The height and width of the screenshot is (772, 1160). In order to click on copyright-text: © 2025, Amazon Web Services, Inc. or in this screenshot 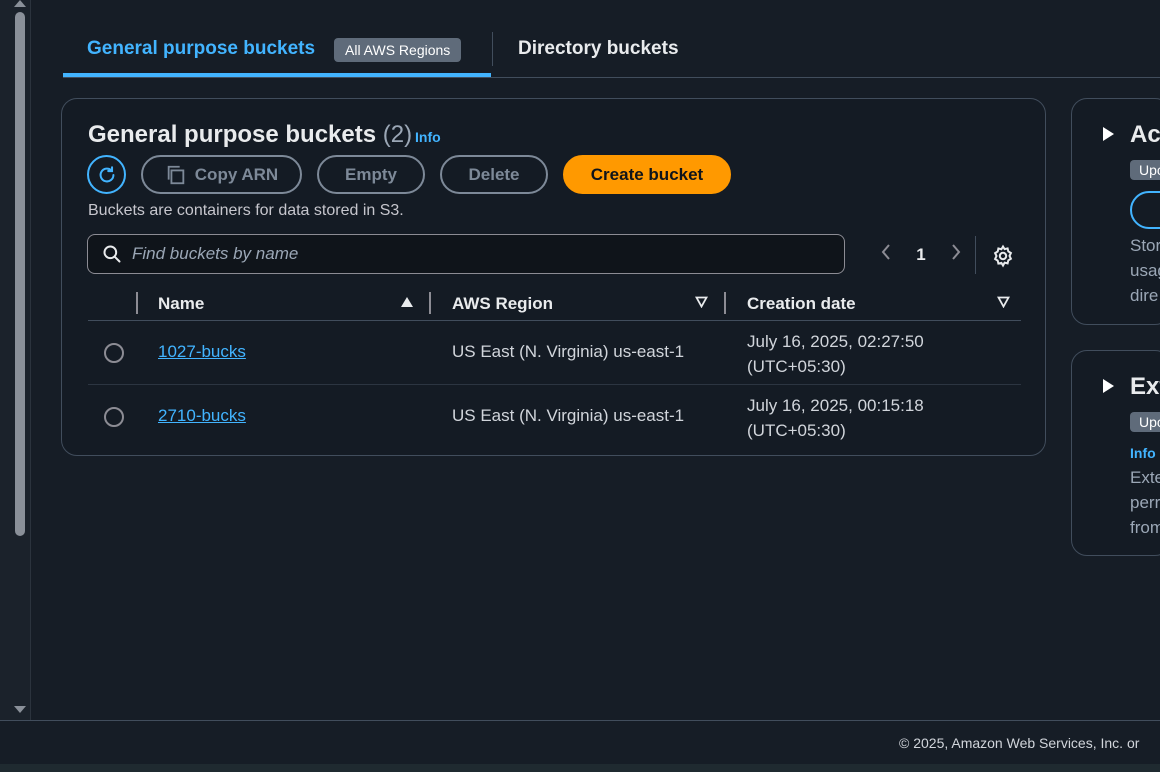, I will do `click(1019, 743)`.